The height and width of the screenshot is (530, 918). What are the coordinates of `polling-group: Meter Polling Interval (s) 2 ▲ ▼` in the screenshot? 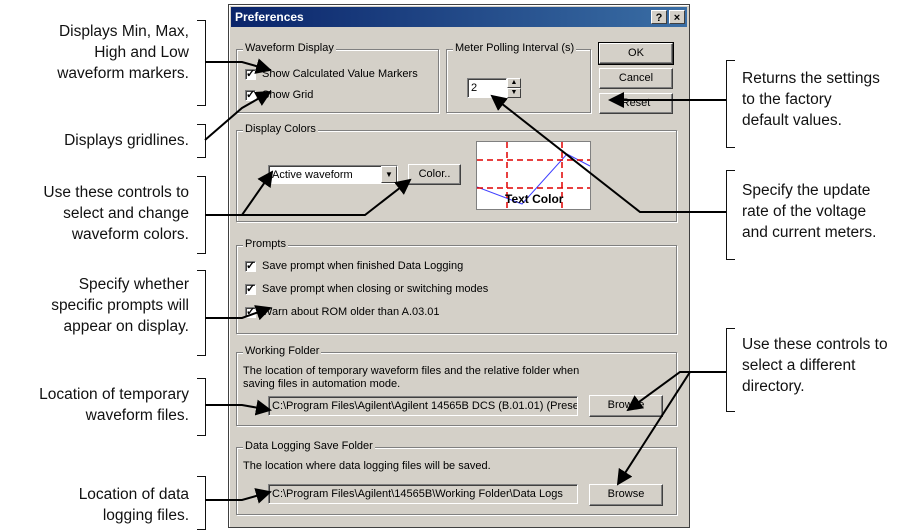 It's located at (518, 77).